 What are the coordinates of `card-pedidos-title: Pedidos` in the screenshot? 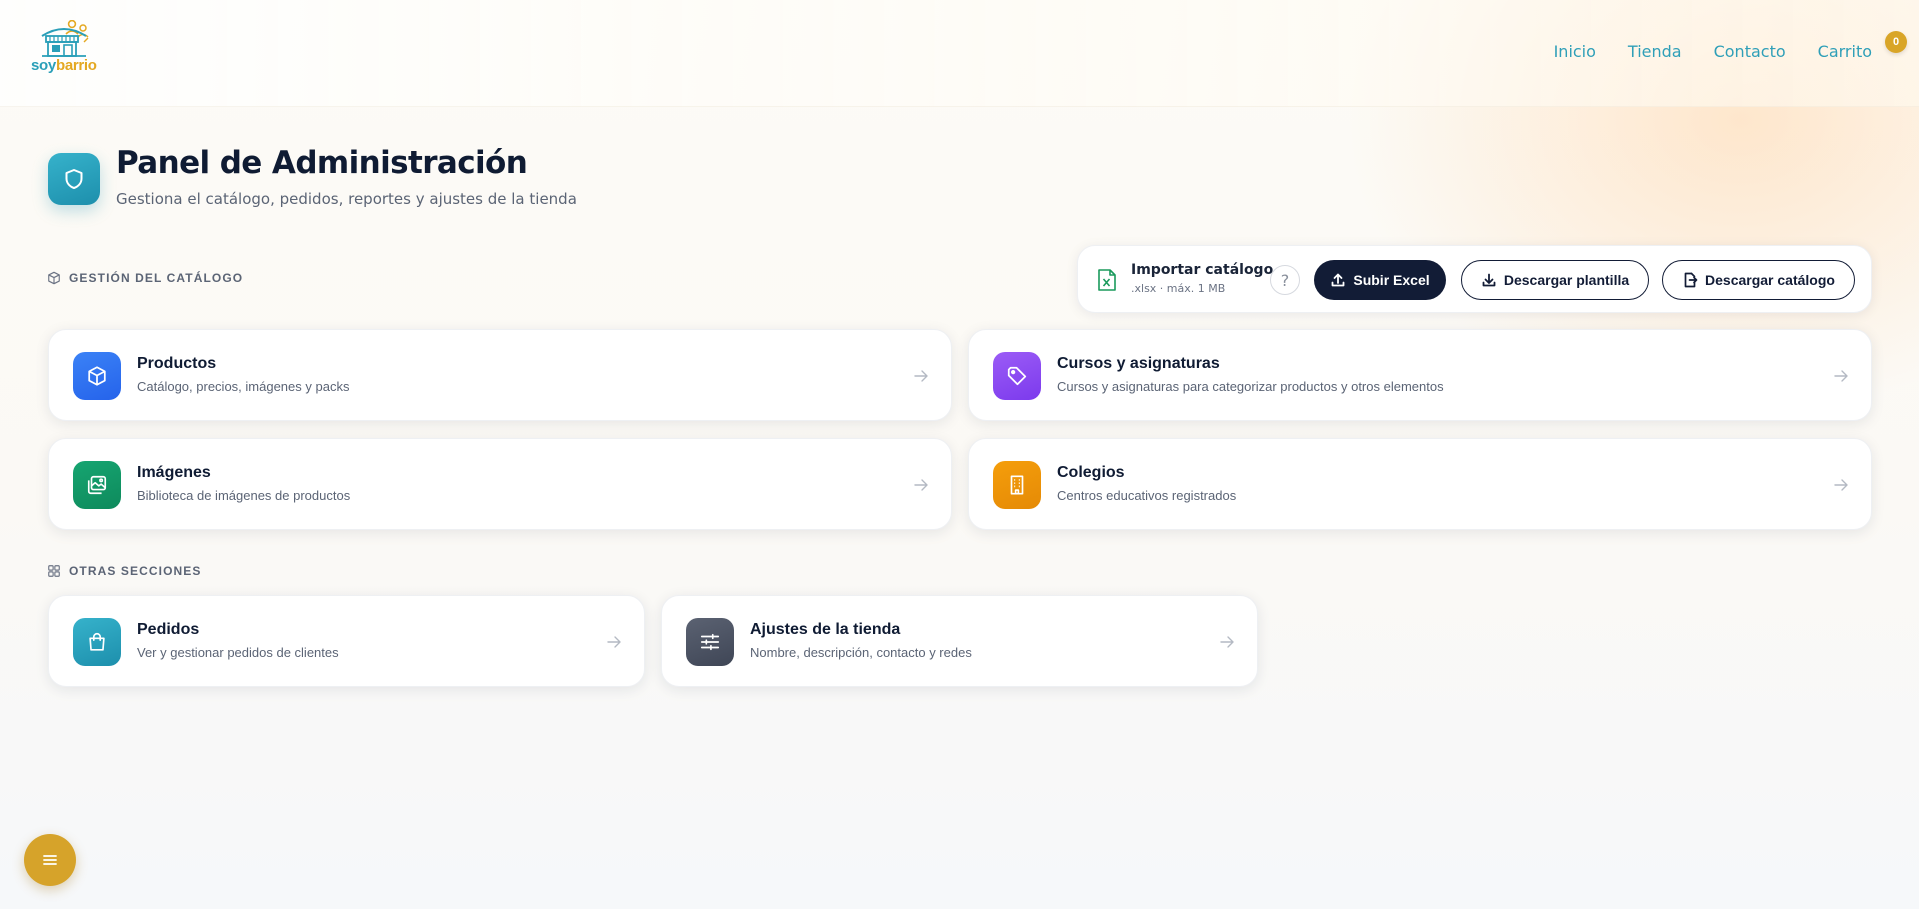 It's located at (168, 629).